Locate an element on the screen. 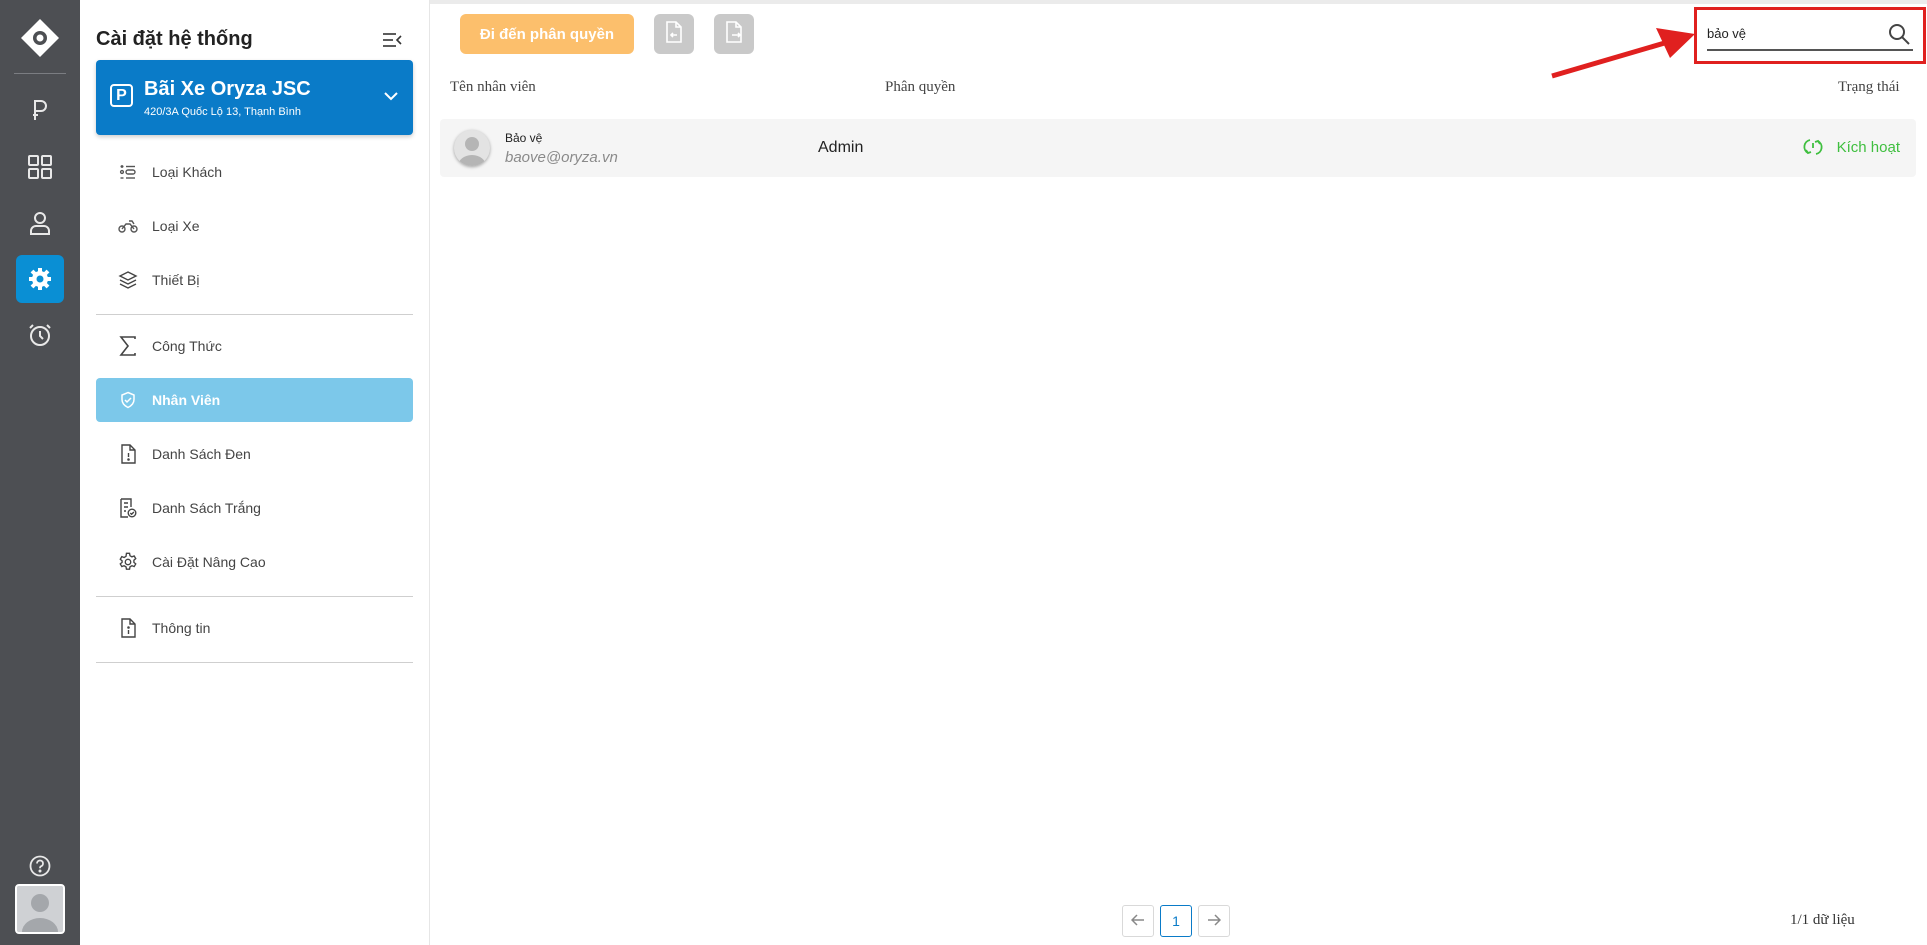 The height and width of the screenshot is (945, 1927). app-logo-icon is located at coordinates (40, 38).